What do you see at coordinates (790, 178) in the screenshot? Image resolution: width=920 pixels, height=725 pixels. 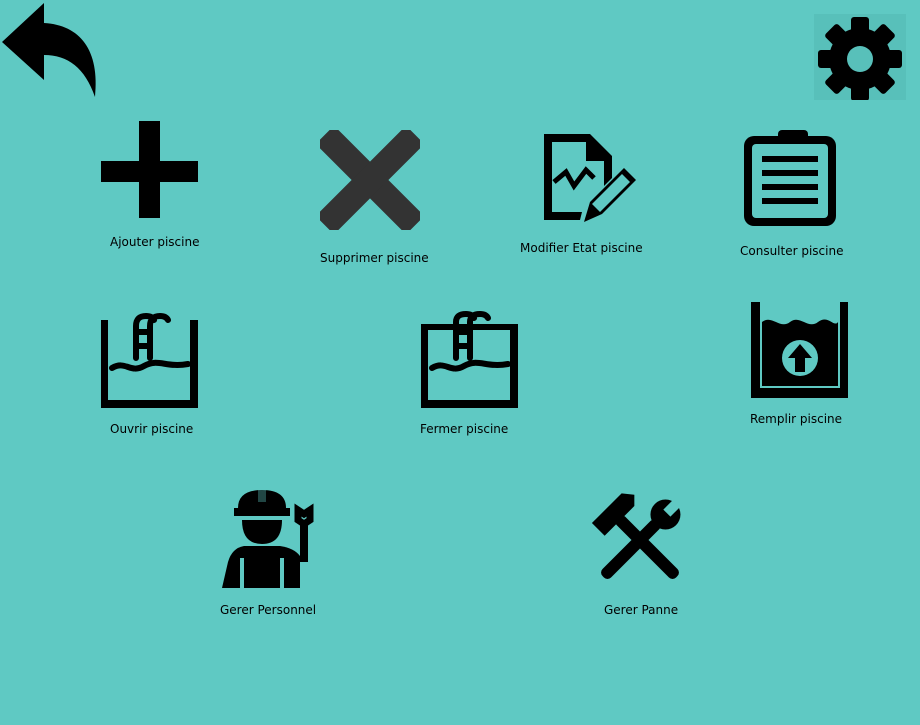 I see `clipboard-icon` at bounding box center [790, 178].